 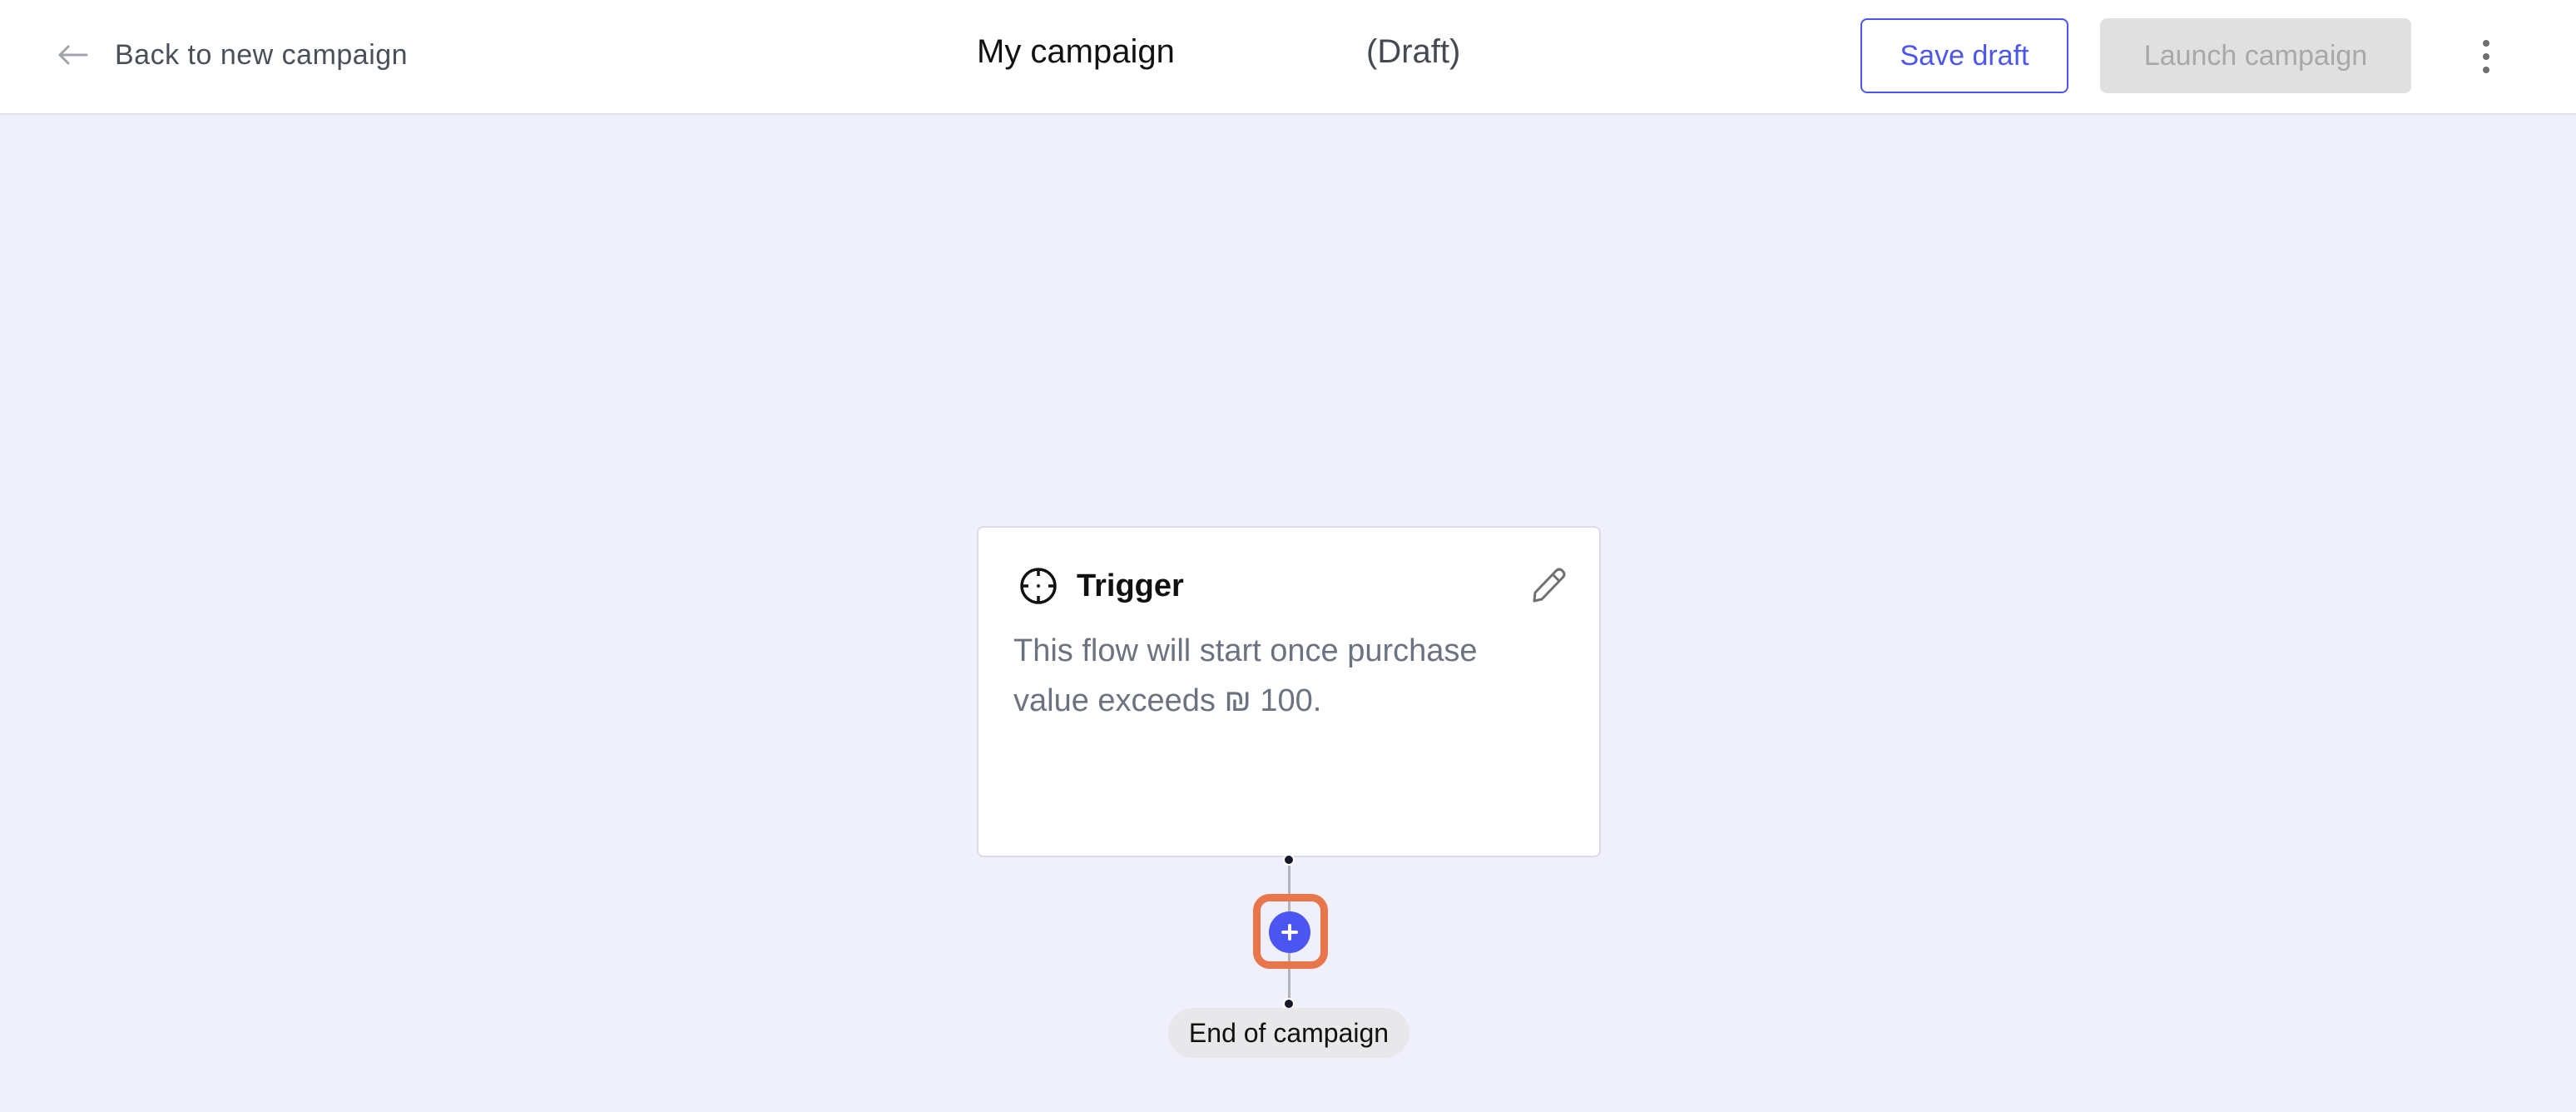 I want to click on trigger-title: Trigger, so click(x=1130, y=586).